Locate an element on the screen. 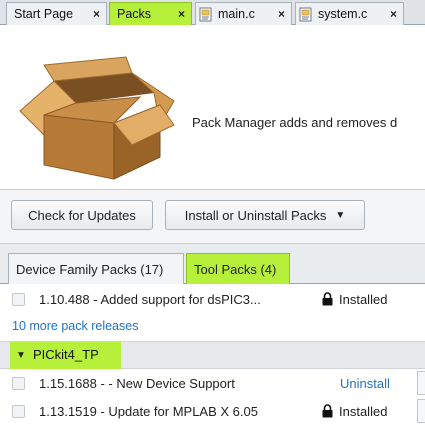  editor-tab-bar: Start Page × Packs × main.c × system.c × is located at coordinates (212, 12).